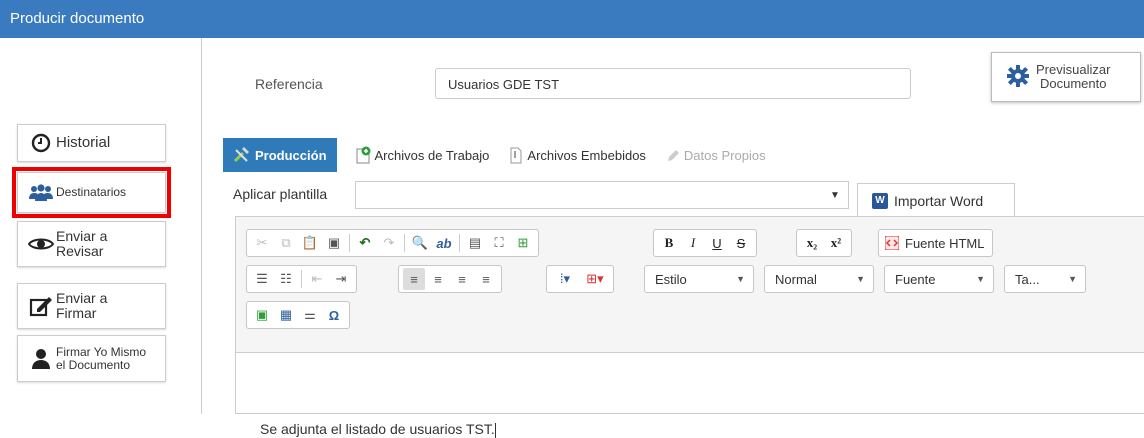 Image resolution: width=1144 pixels, height=438 pixels. I want to click on enviar-firmar-button: Enviar a Firmar, so click(91, 306).